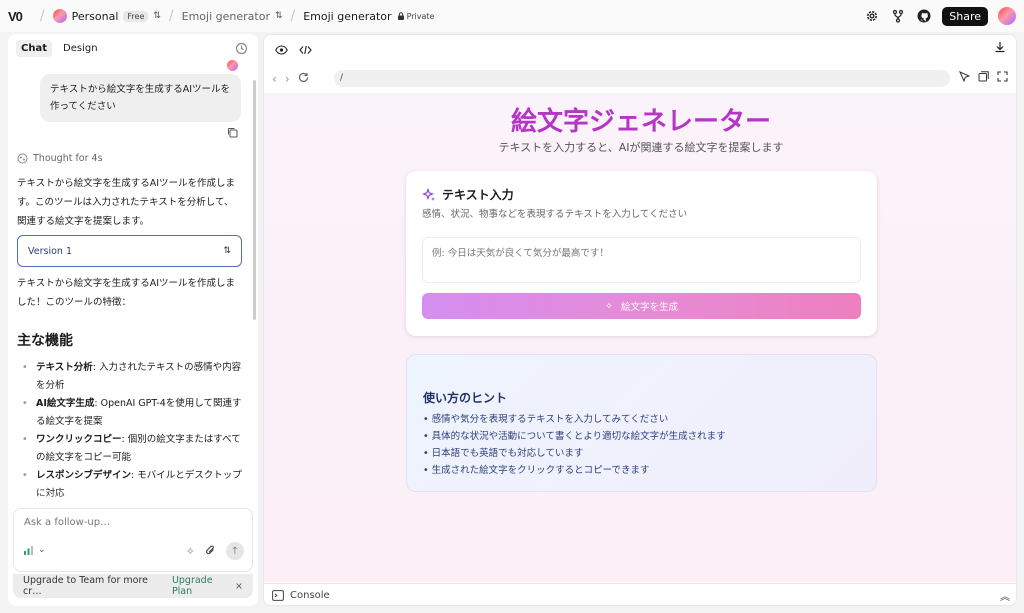  What do you see at coordinates (400, 16) in the screenshot?
I see `lock-icon` at bounding box center [400, 16].